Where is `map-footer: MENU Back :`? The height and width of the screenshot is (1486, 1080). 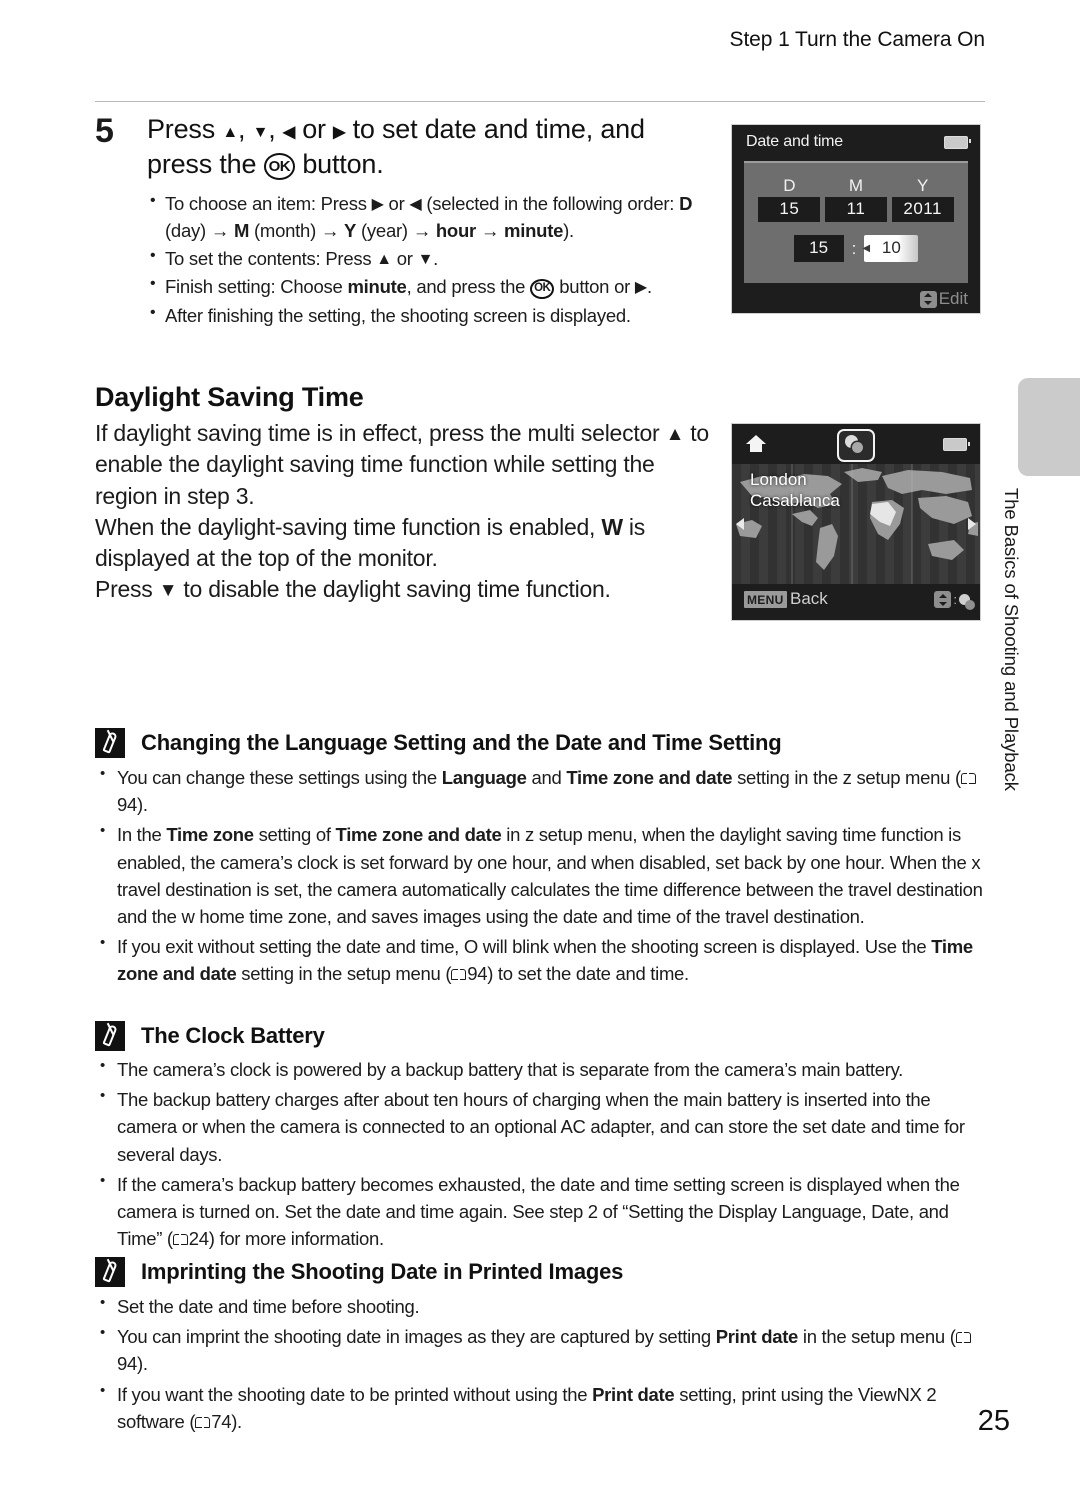
map-footer: MENU Back : is located at coordinates (856, 602).